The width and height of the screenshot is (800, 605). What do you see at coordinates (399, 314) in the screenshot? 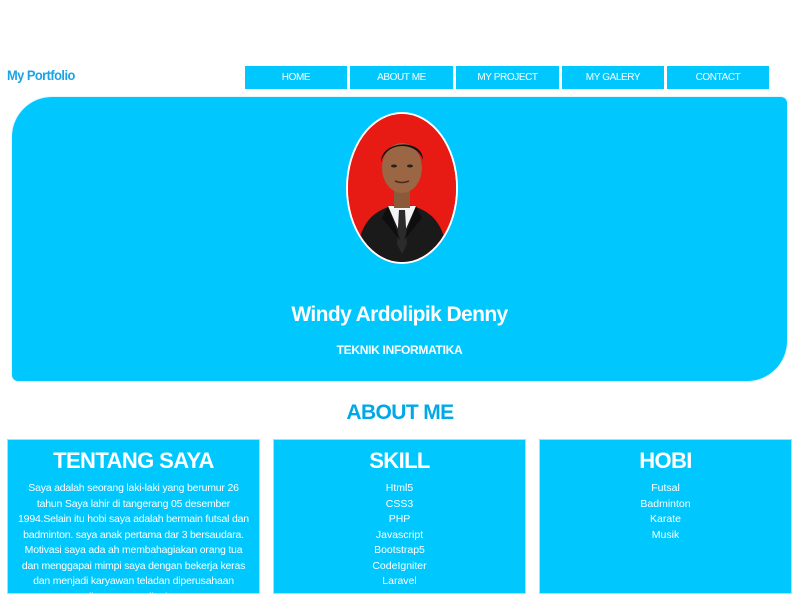
I see `profile-name: Windy Ardolipik Denny` at bounding box center [399, 314].